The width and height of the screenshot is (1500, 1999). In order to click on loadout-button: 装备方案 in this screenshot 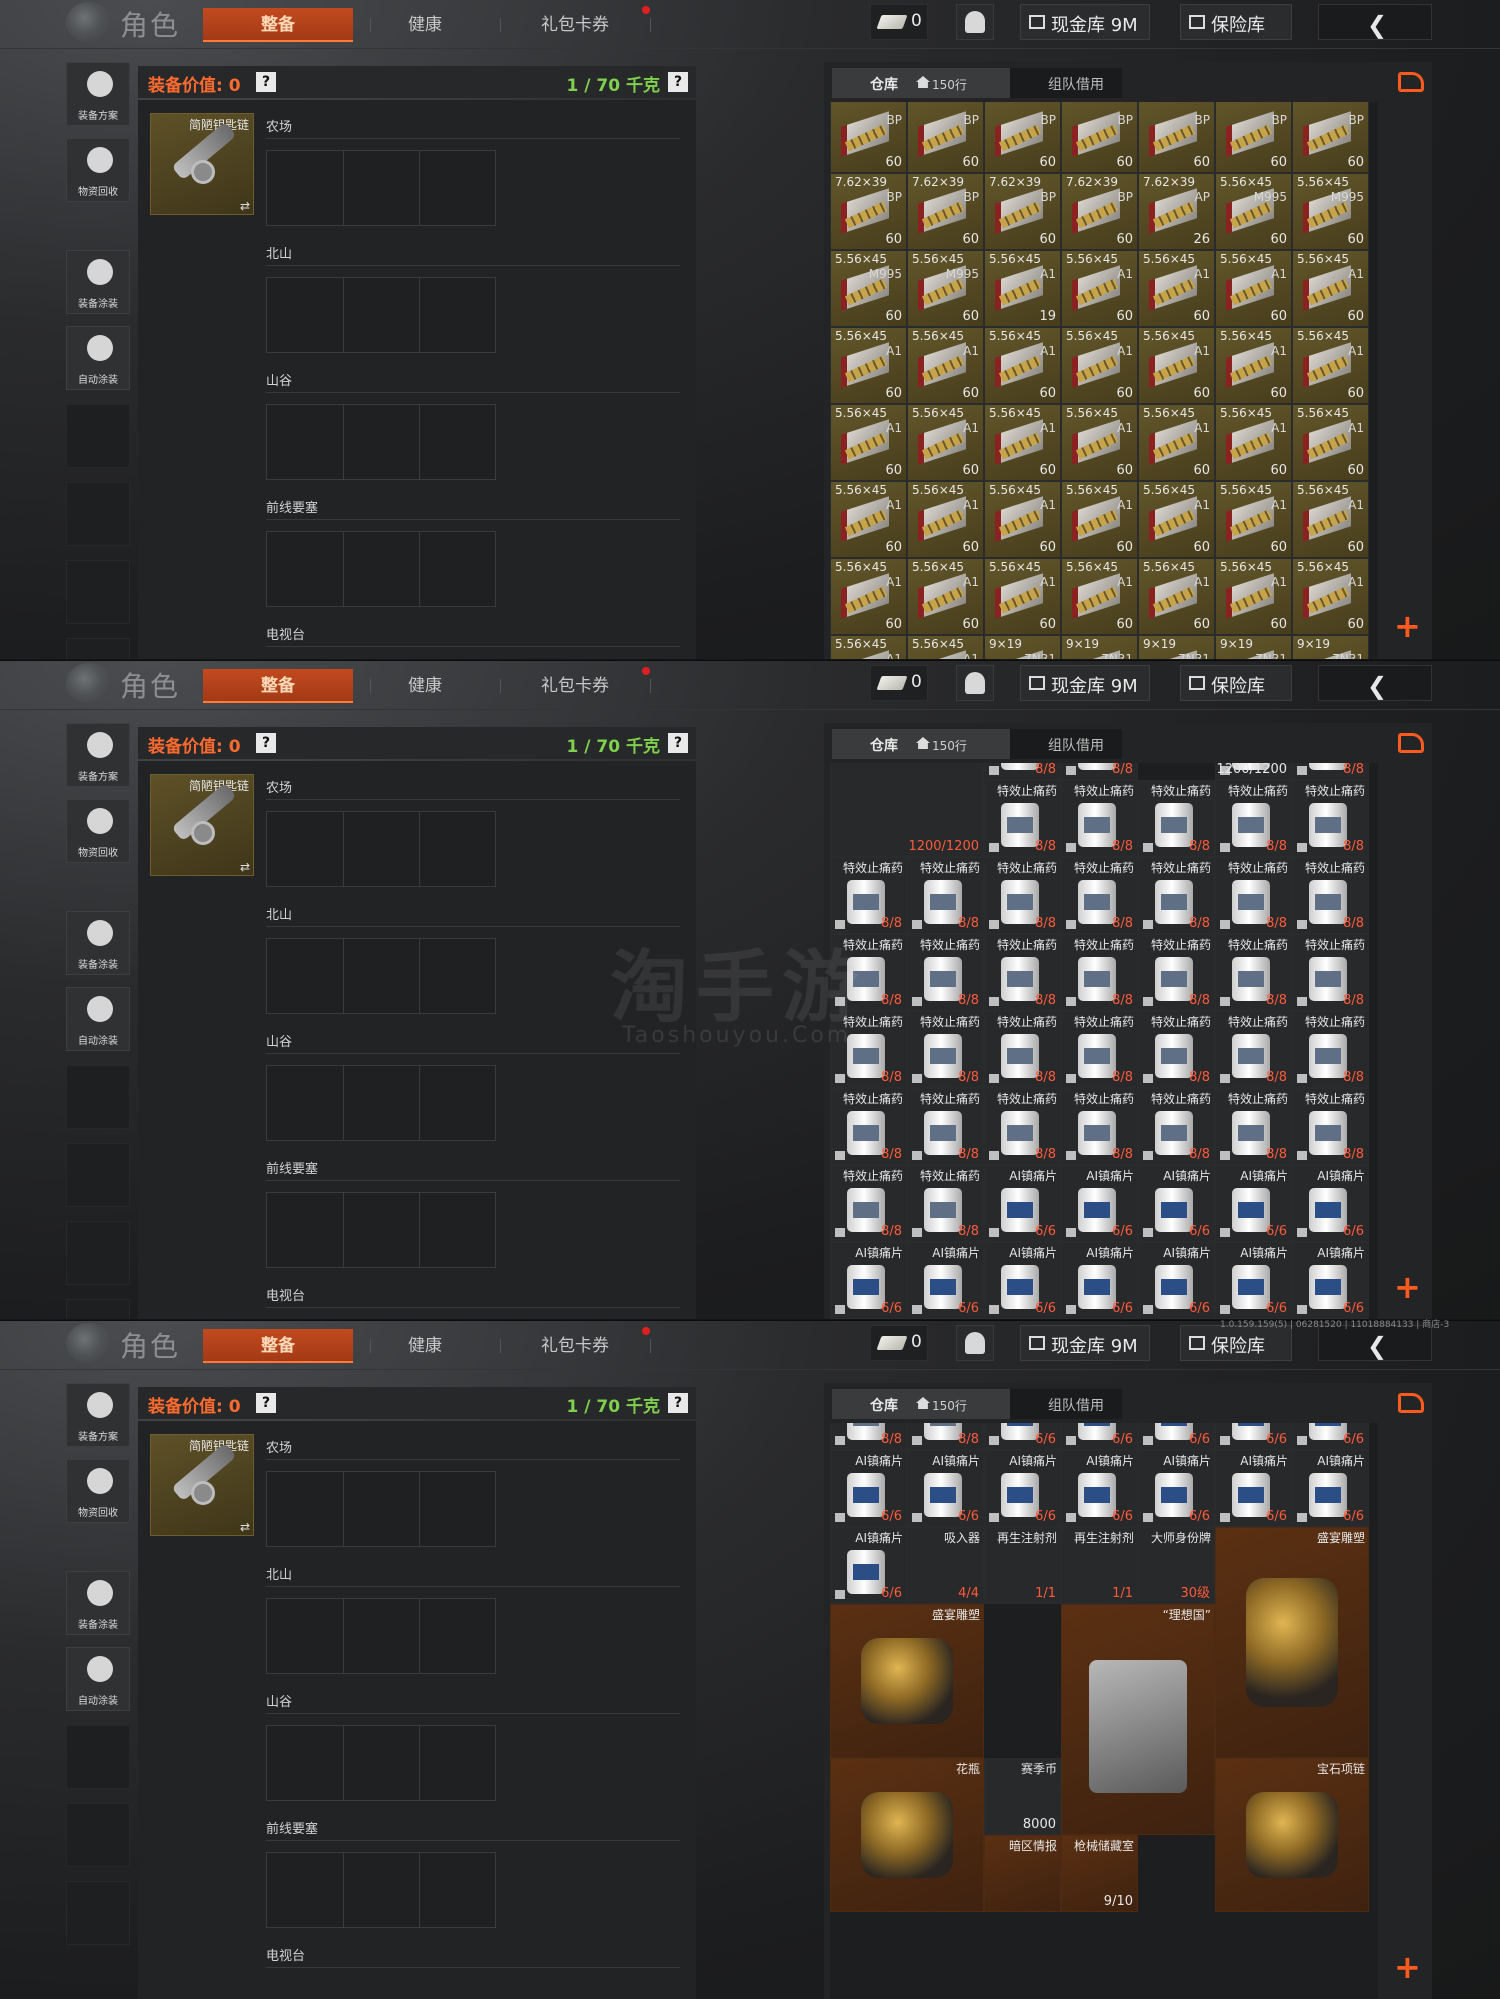, I will do `click(98, 94)`.